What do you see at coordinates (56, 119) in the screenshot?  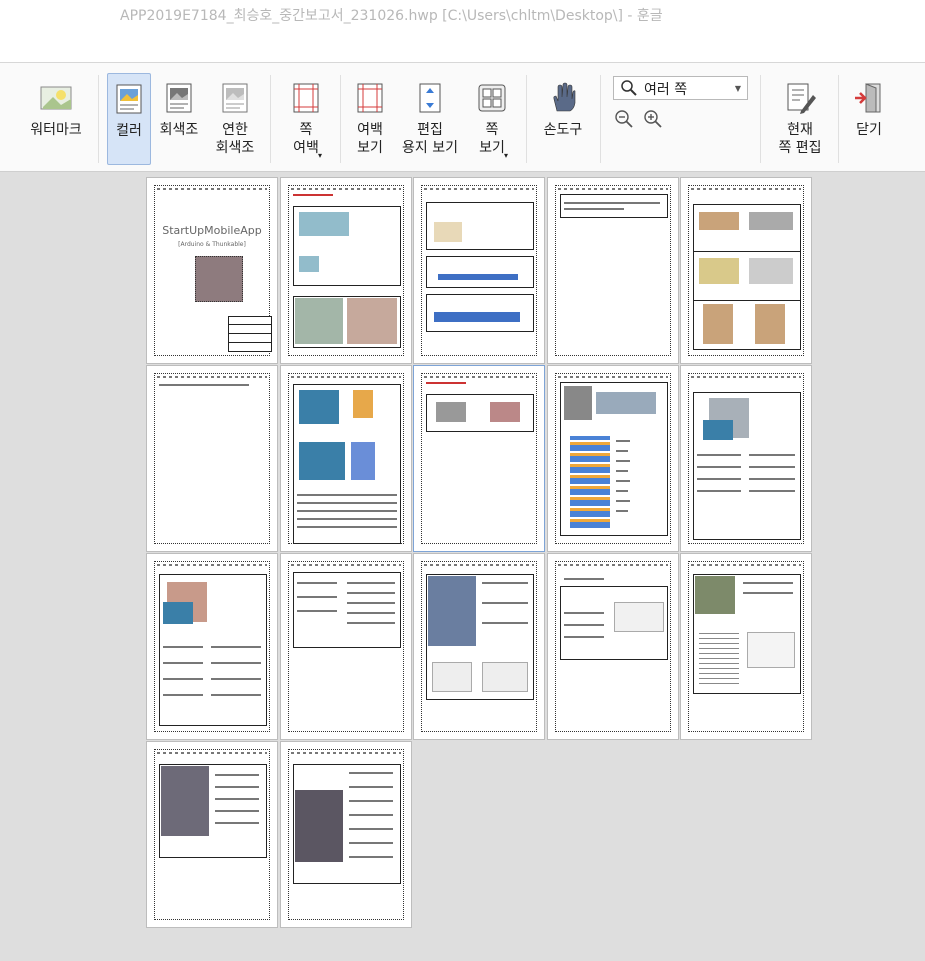 I see `watermark-button: 워터마크` at bounding box center [56, 119].